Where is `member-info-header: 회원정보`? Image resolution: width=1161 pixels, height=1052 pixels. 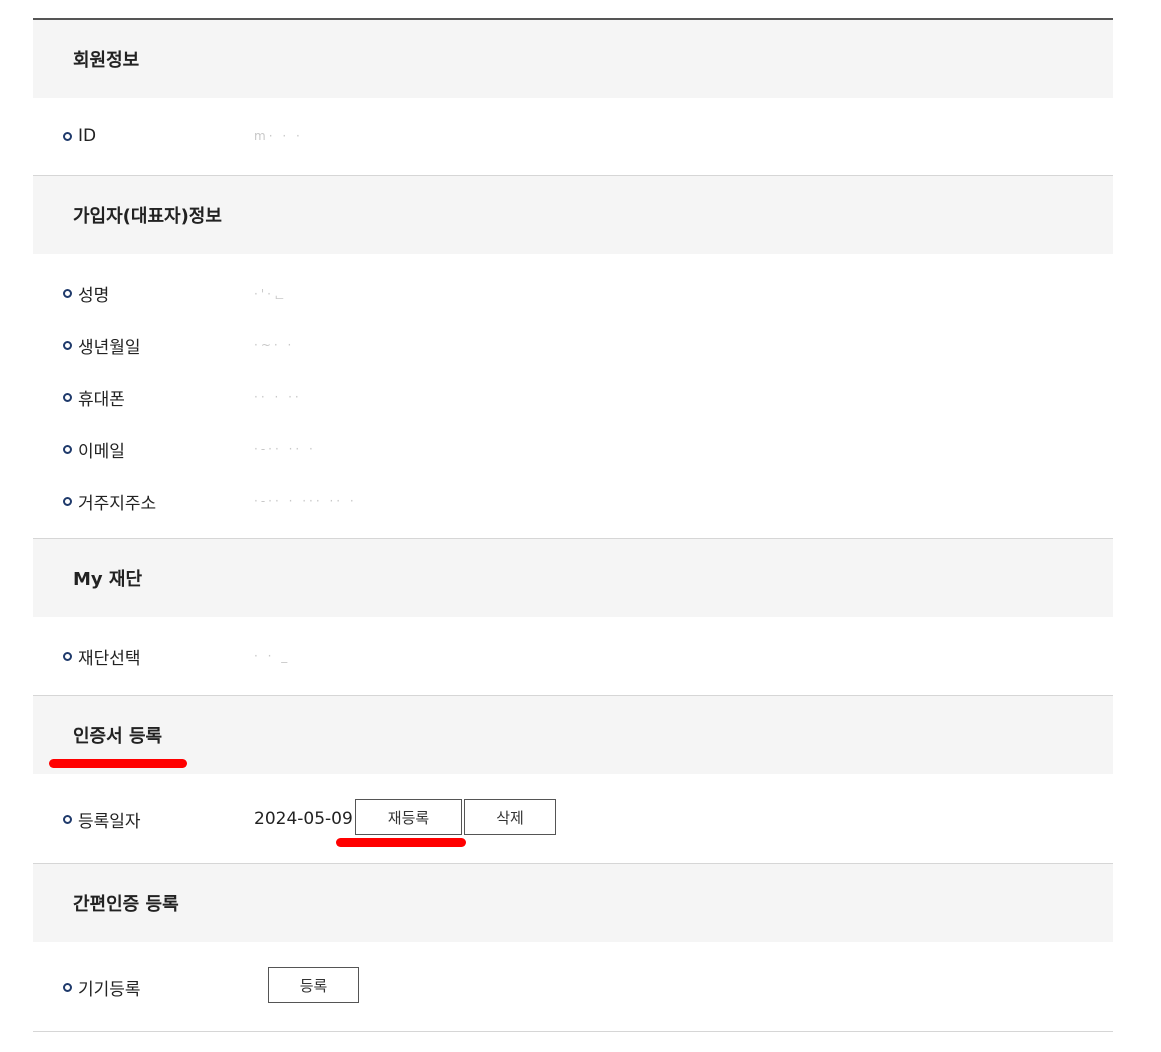
member-info-header: 회원정보 is located at coordinates (573, 59).